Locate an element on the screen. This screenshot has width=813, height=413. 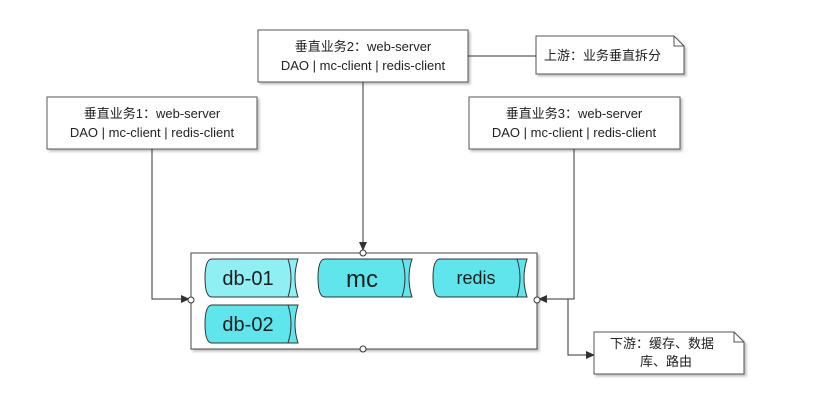
arrow-service-3-to-storage is located at coordinates (556, 226).